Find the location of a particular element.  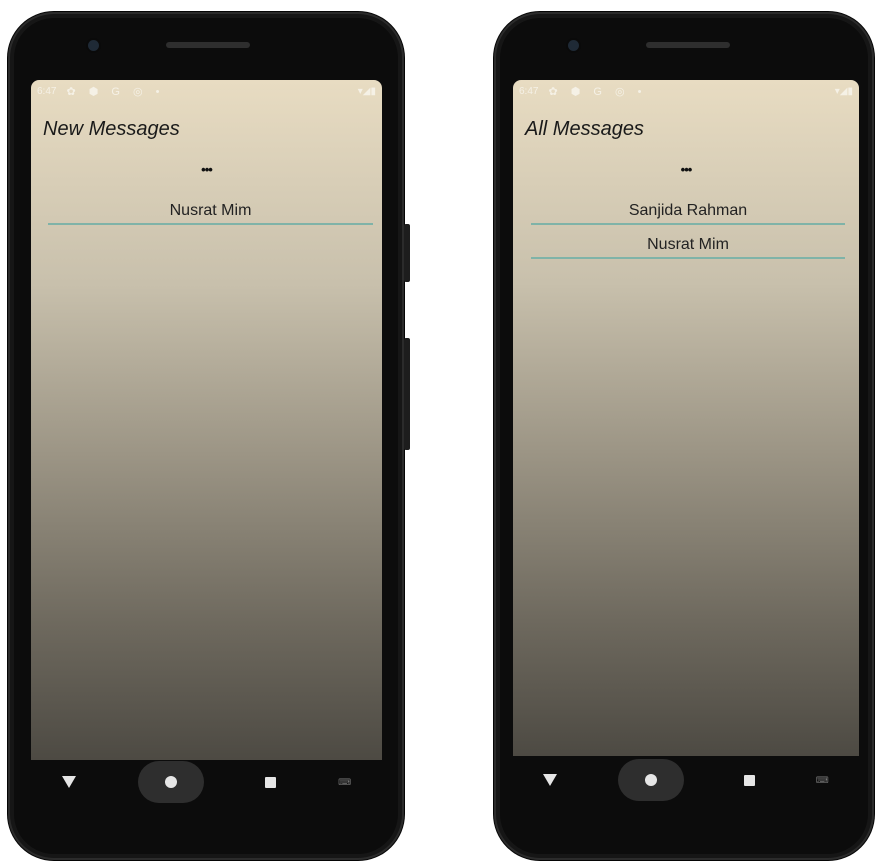

power-button is located at coordinates (407, 253).